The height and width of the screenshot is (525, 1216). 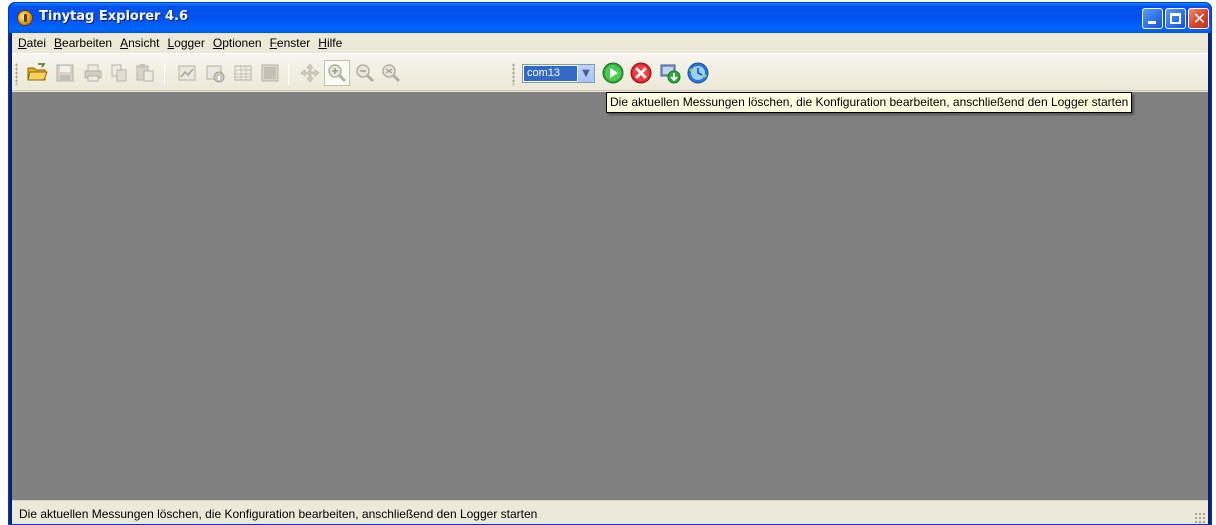 I want to click on paste-icon, so click(x=145, y=73).